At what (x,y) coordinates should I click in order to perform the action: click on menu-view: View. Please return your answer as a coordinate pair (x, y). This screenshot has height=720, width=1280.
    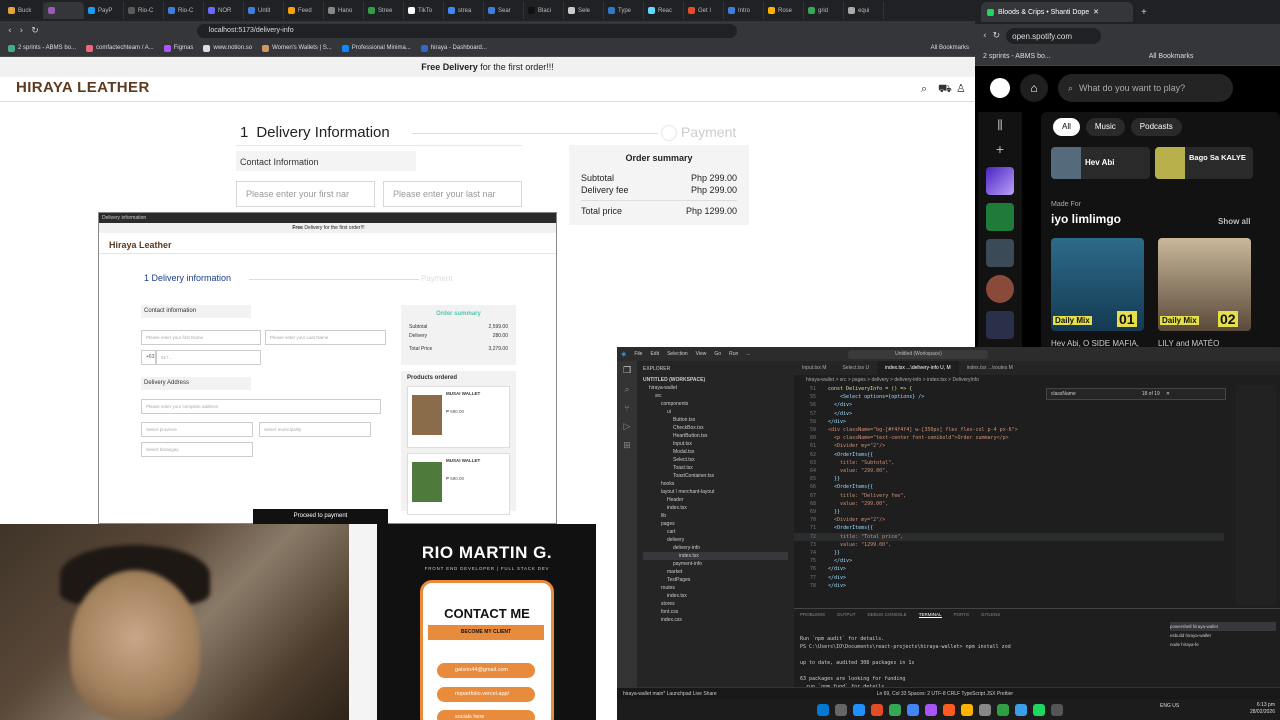
    Looking at the image, I should click on (701, 354).